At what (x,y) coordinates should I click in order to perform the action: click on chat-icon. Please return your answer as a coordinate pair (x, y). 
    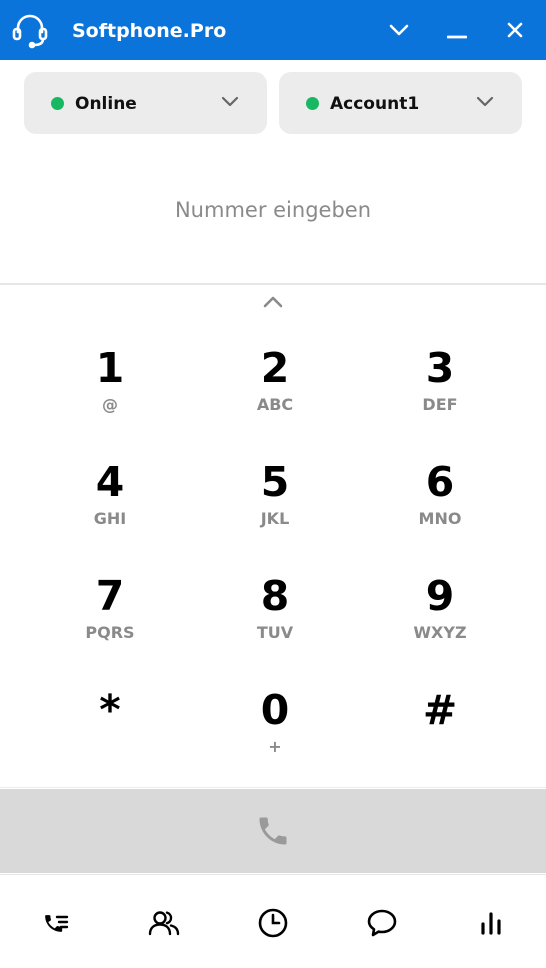
    Looking at the image, I should click on (382, 923).